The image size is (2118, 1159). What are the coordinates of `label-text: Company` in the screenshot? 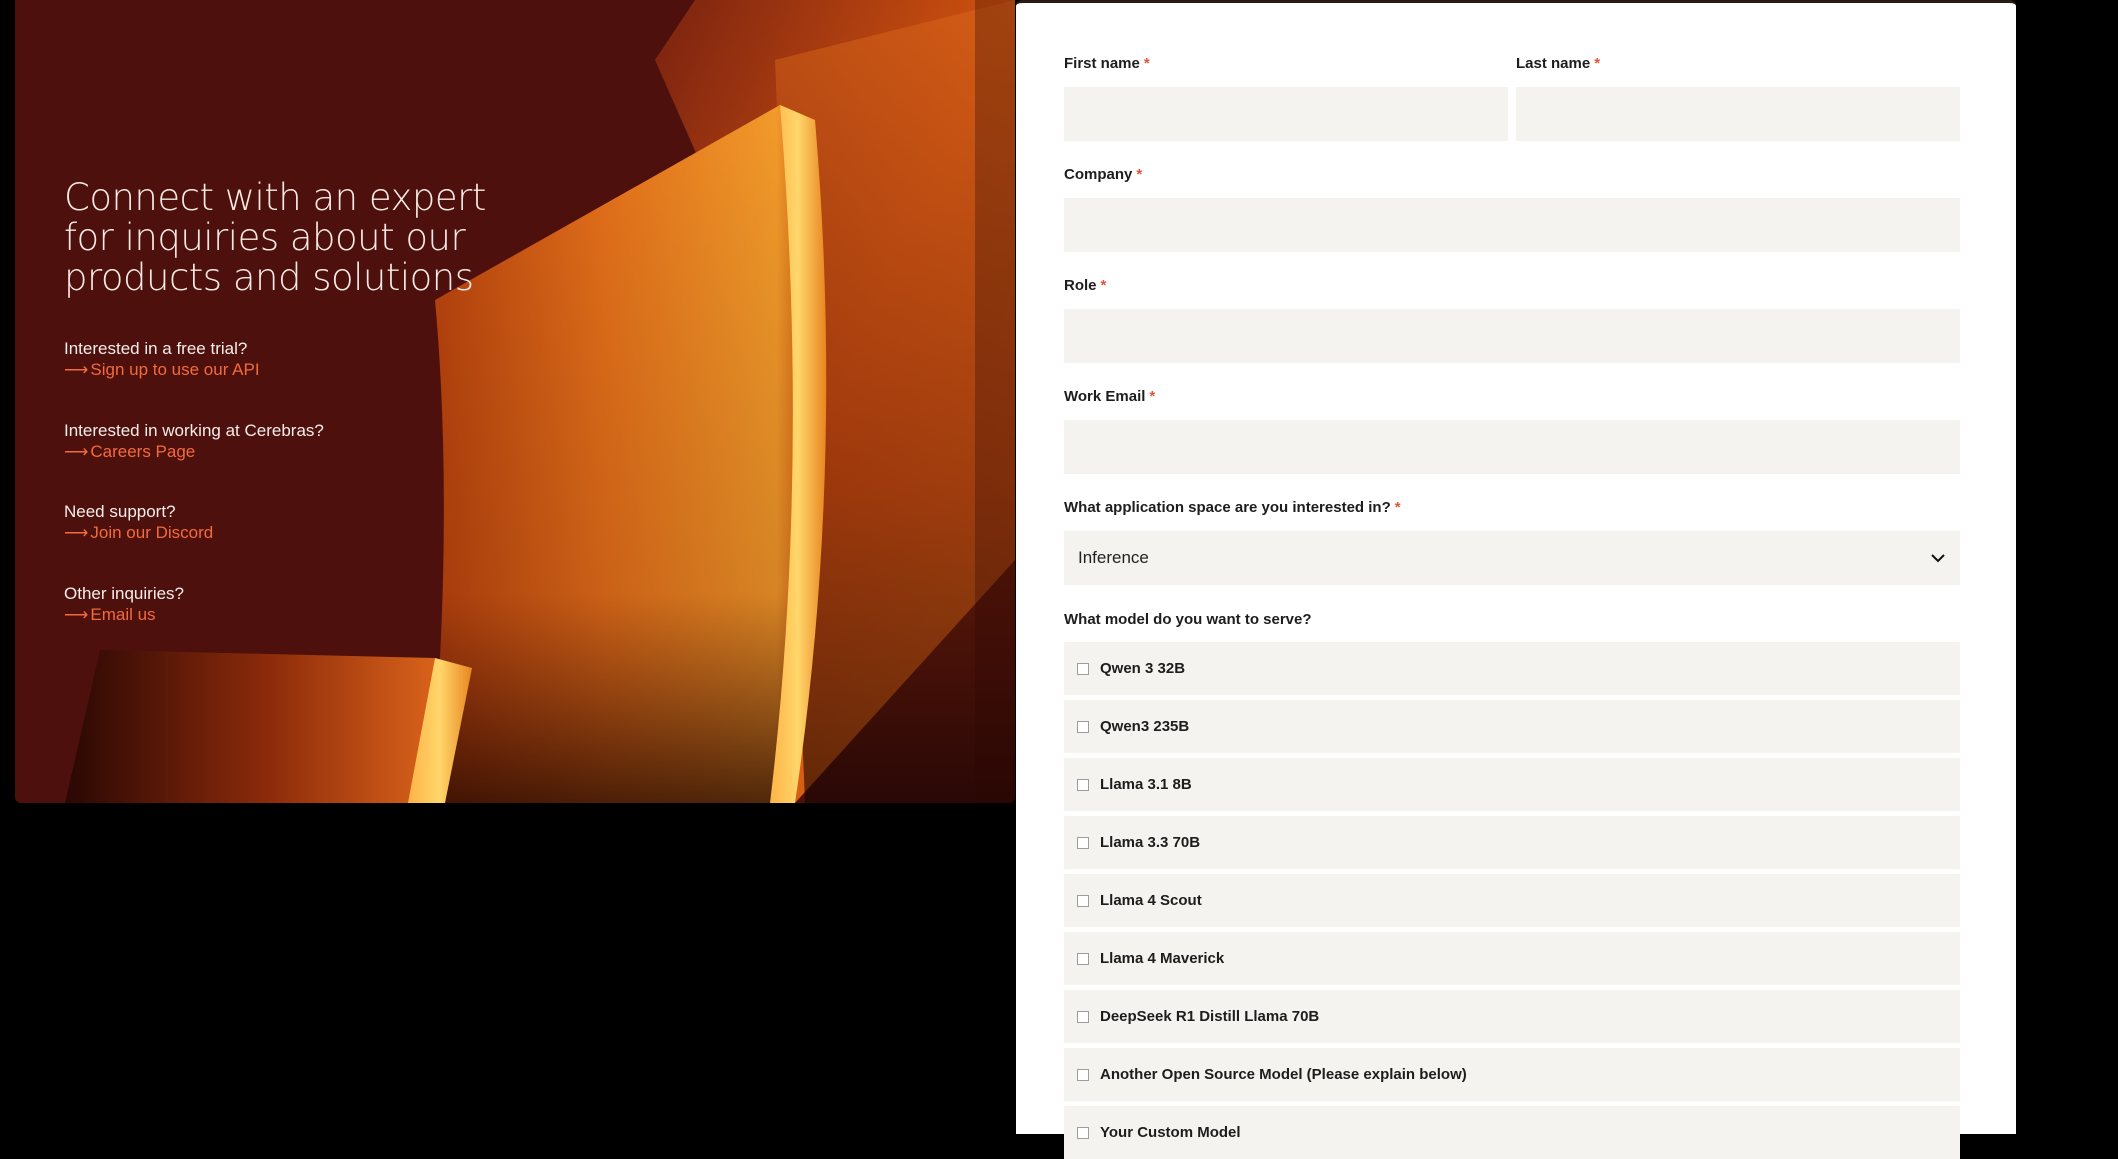 It's located at (1098, 174).